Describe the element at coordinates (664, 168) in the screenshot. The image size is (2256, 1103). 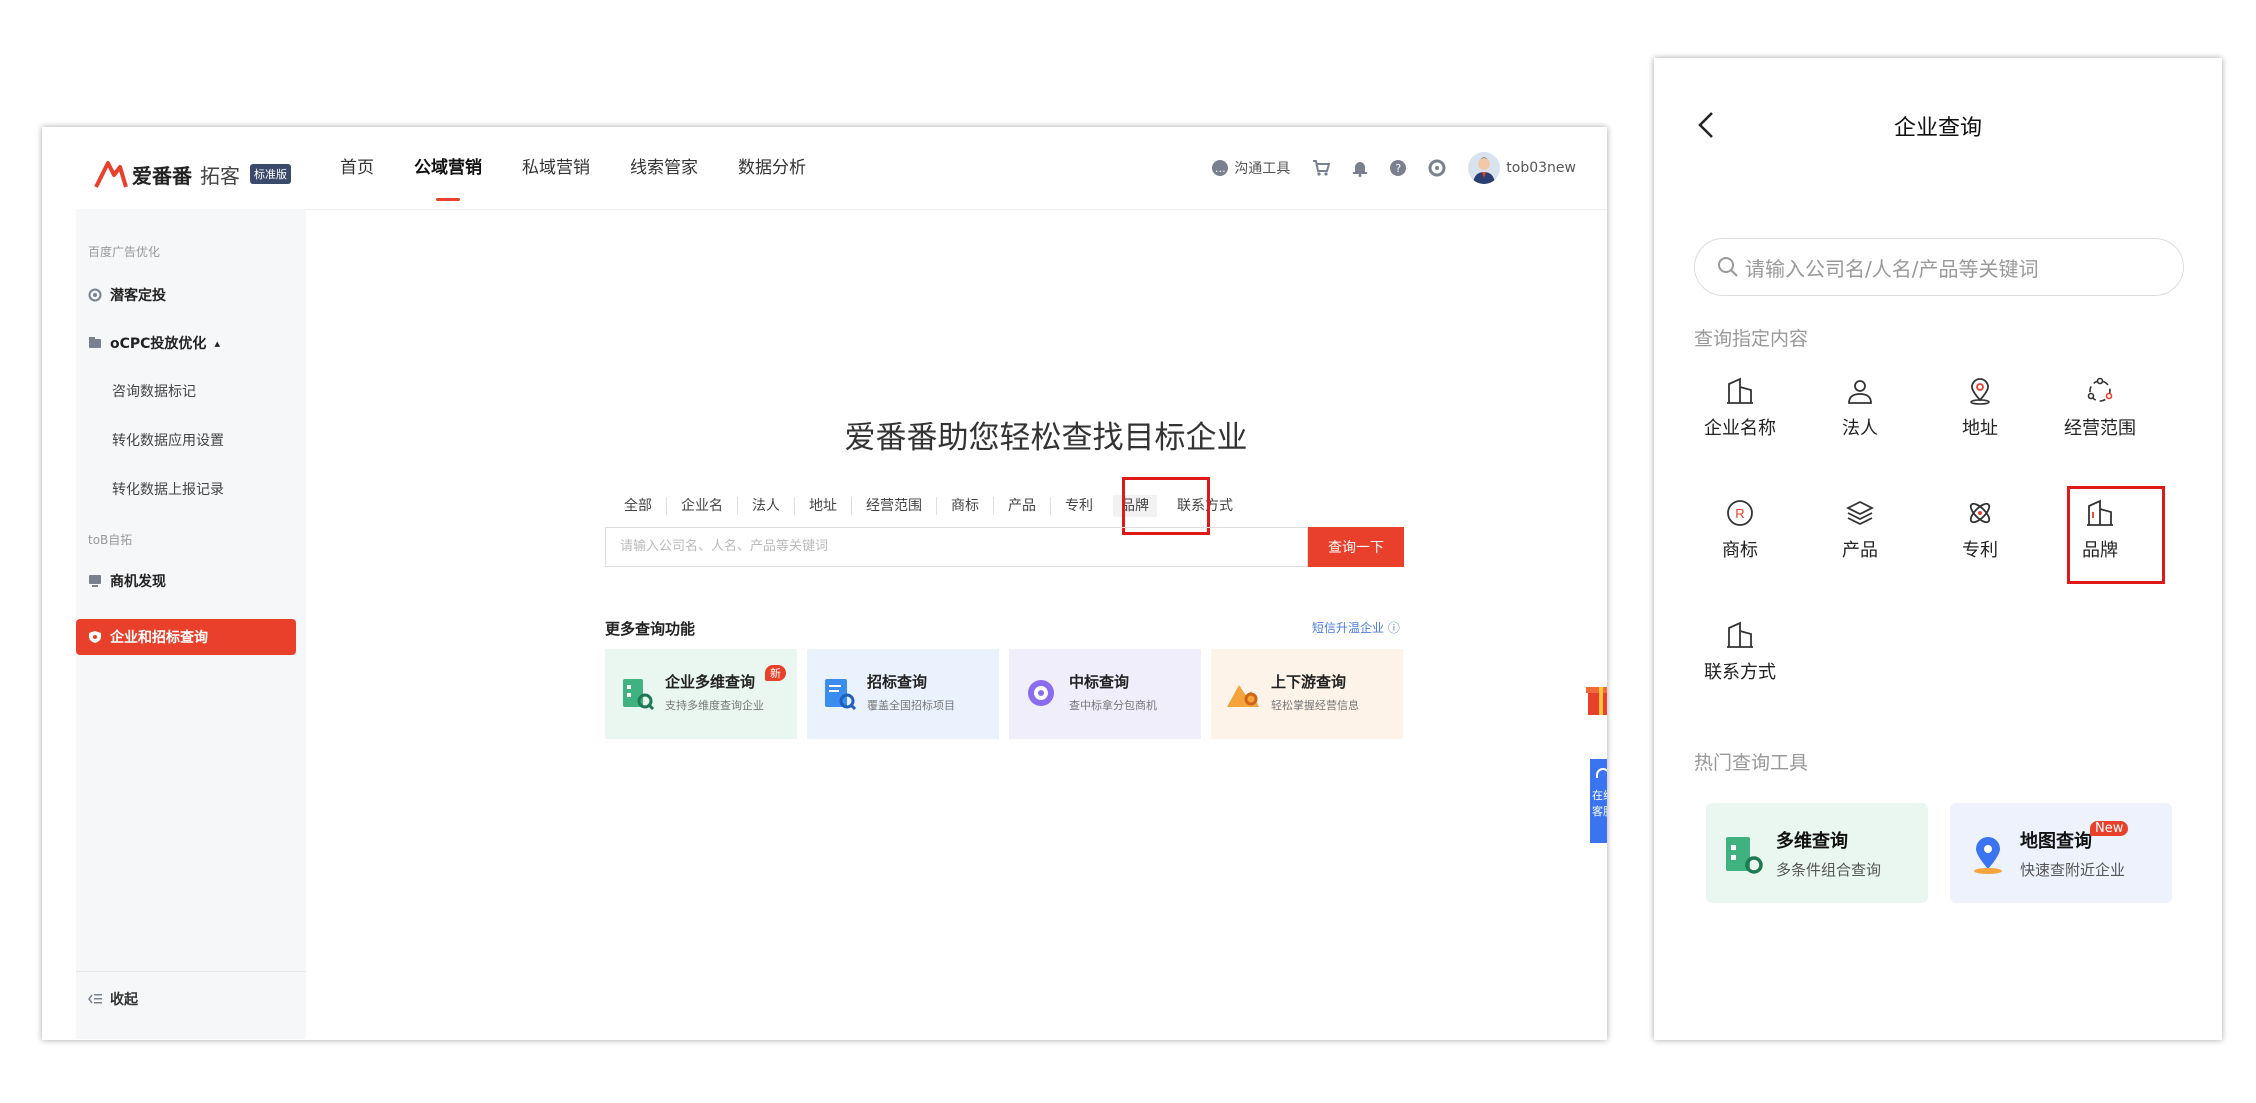
I see `nav-lead-manager: 线索管家` at that location.